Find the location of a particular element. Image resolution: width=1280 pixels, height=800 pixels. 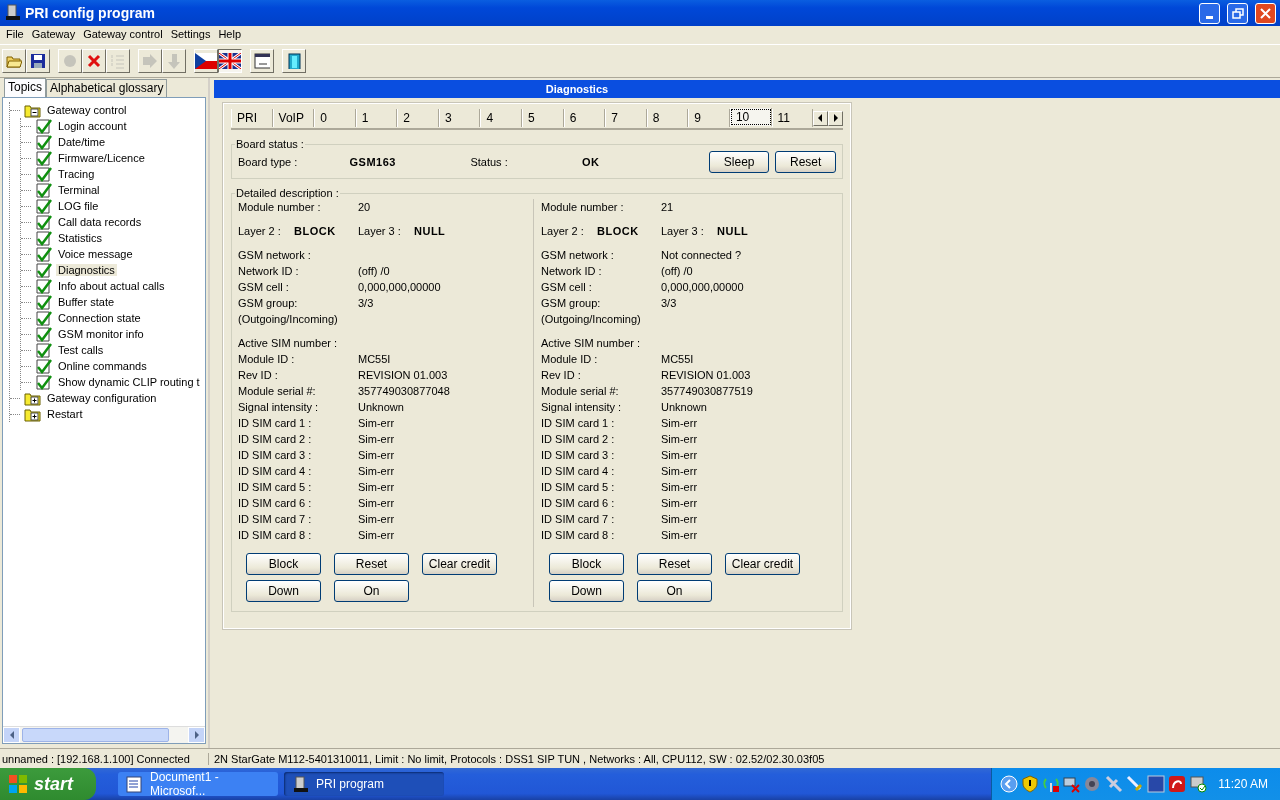

field-label: ID SIM card 3 : is located at coordinates (275, 455).